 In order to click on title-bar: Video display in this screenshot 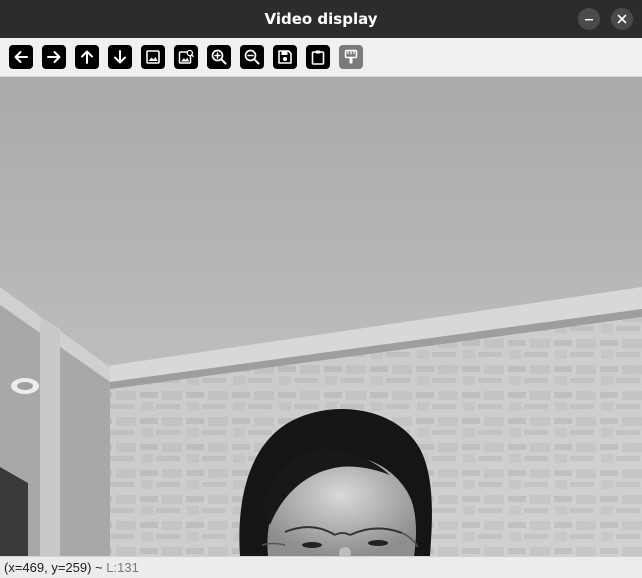, I will do `click(321, 19)`.